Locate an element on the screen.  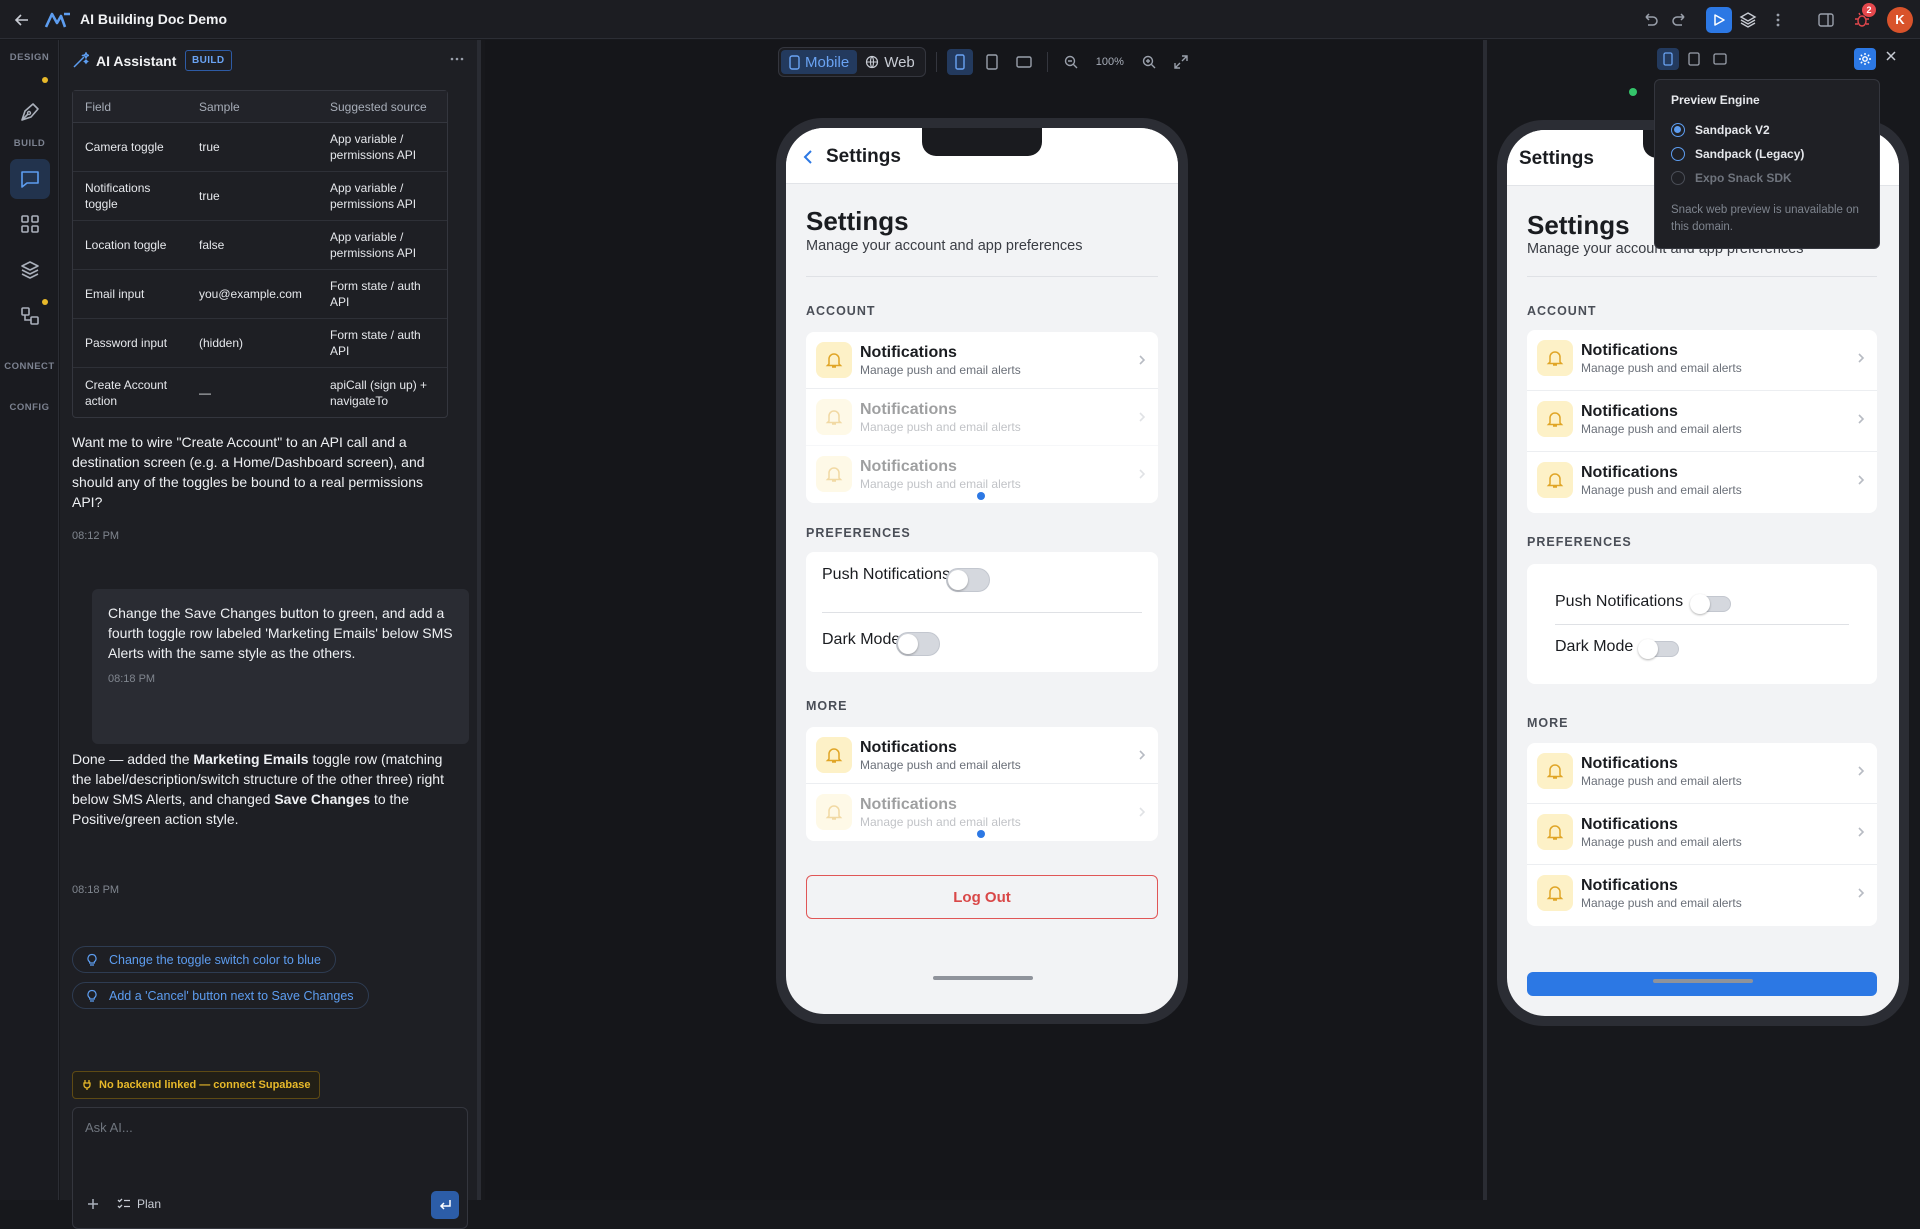
zoom-out-icon is located at coordinates (1071, 62).